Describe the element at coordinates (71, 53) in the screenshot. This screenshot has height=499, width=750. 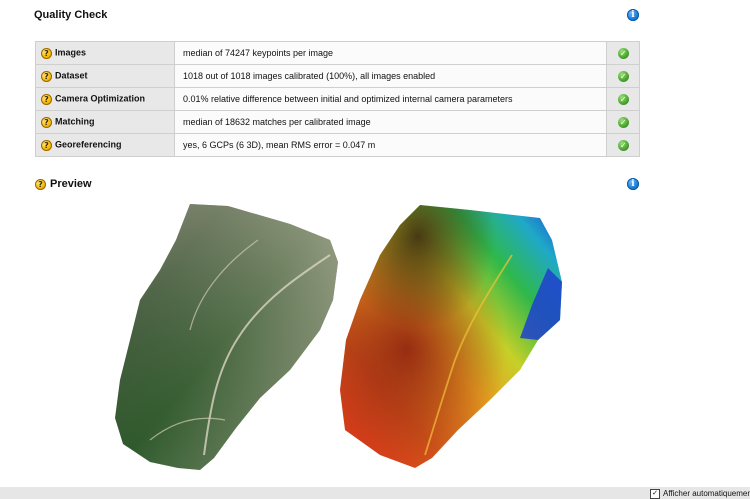
I see `row-label: Images` at that location.